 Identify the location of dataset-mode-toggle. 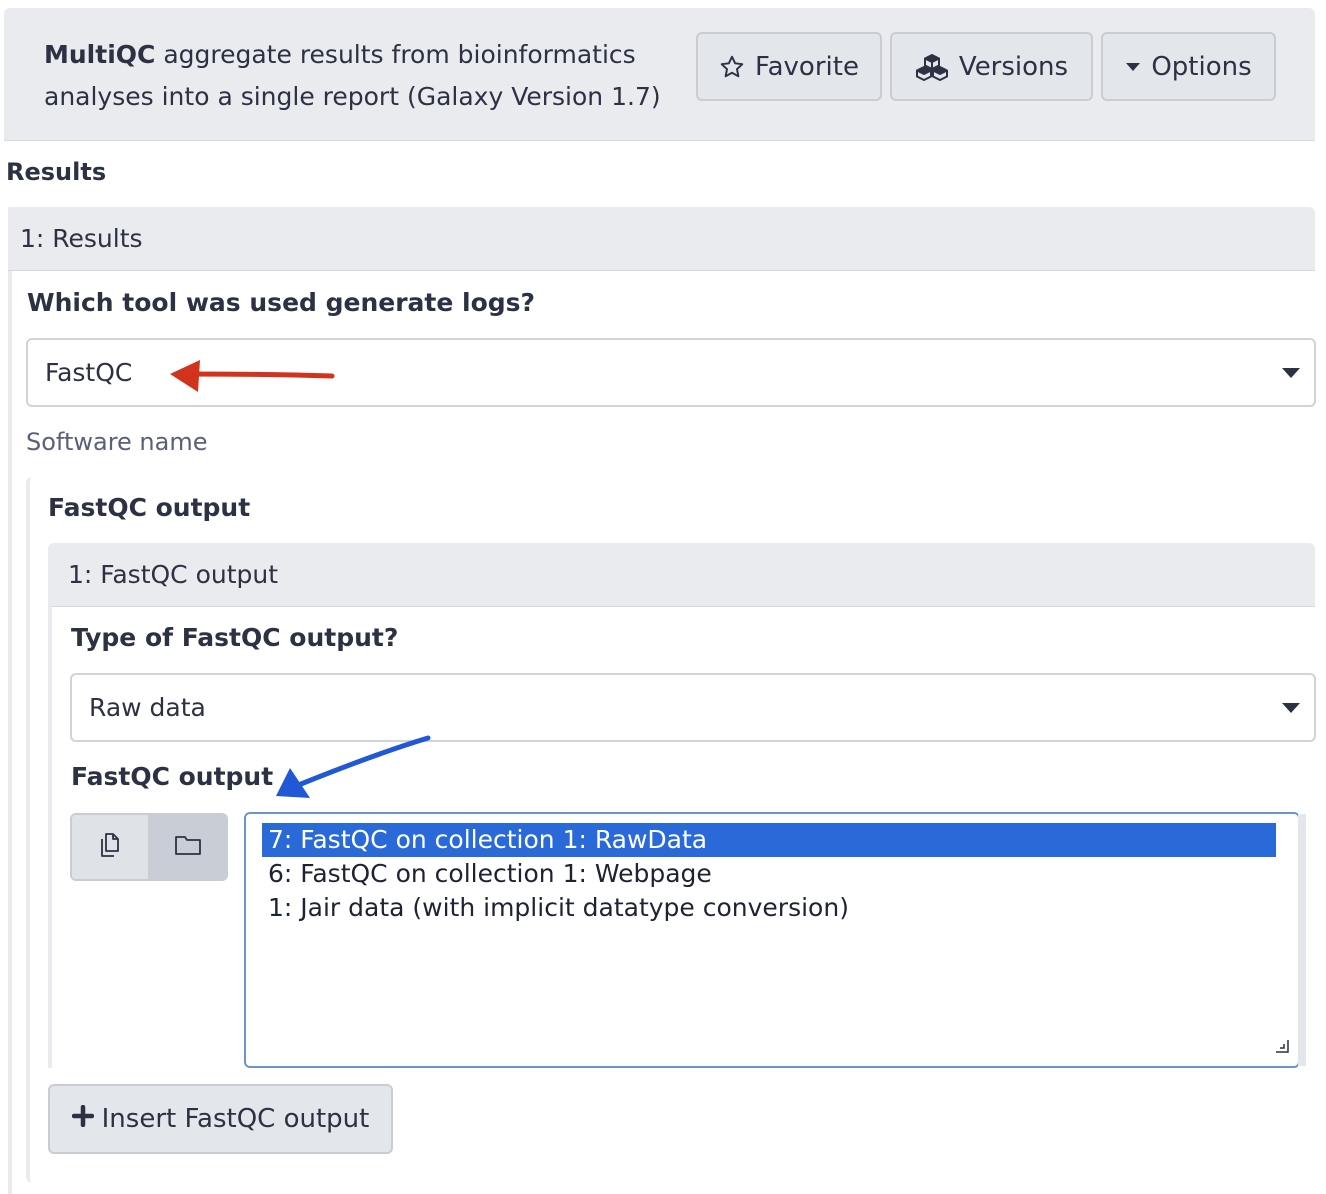
(149, 847).